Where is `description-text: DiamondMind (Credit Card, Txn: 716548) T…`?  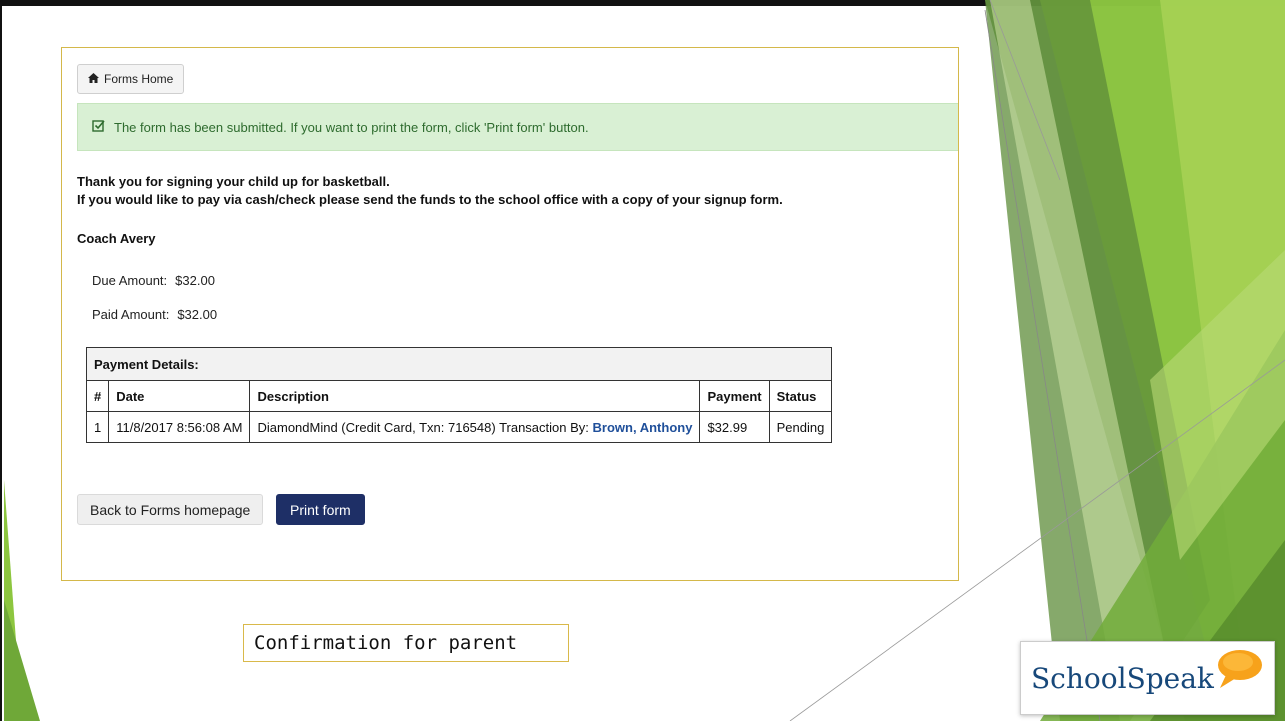 description-text: DiamondMind (Credit Card, Txn: 716548) T… is located at coordinates (423, 427).